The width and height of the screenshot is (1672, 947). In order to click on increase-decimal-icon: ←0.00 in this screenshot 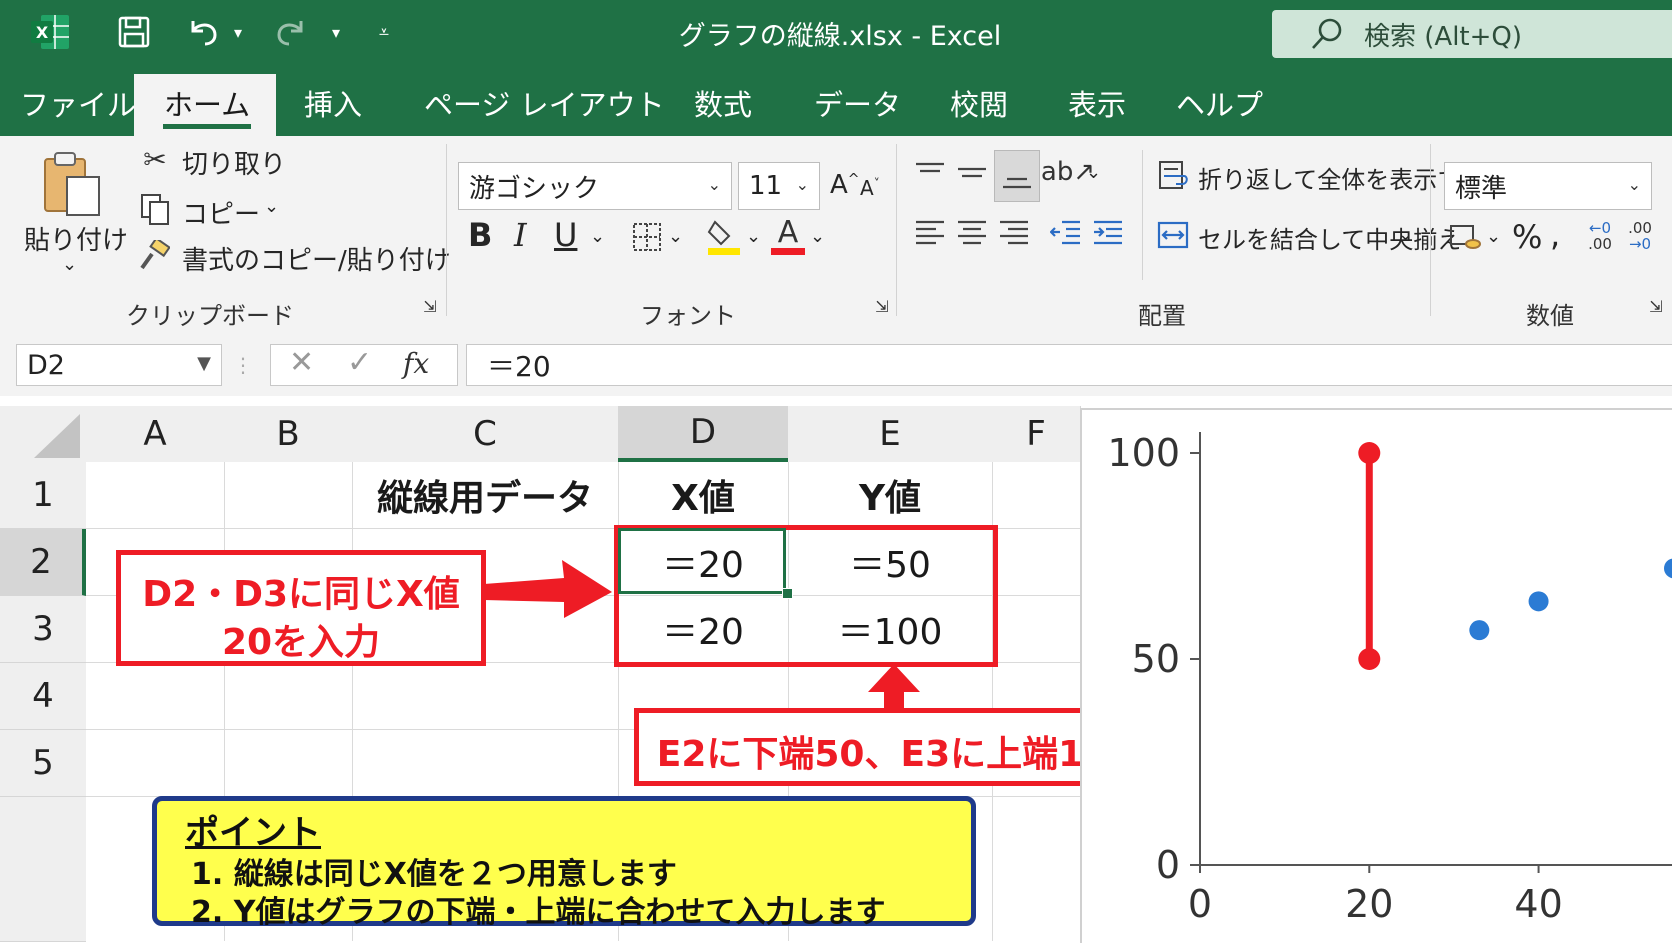, I will do `click(1600, 236)`.